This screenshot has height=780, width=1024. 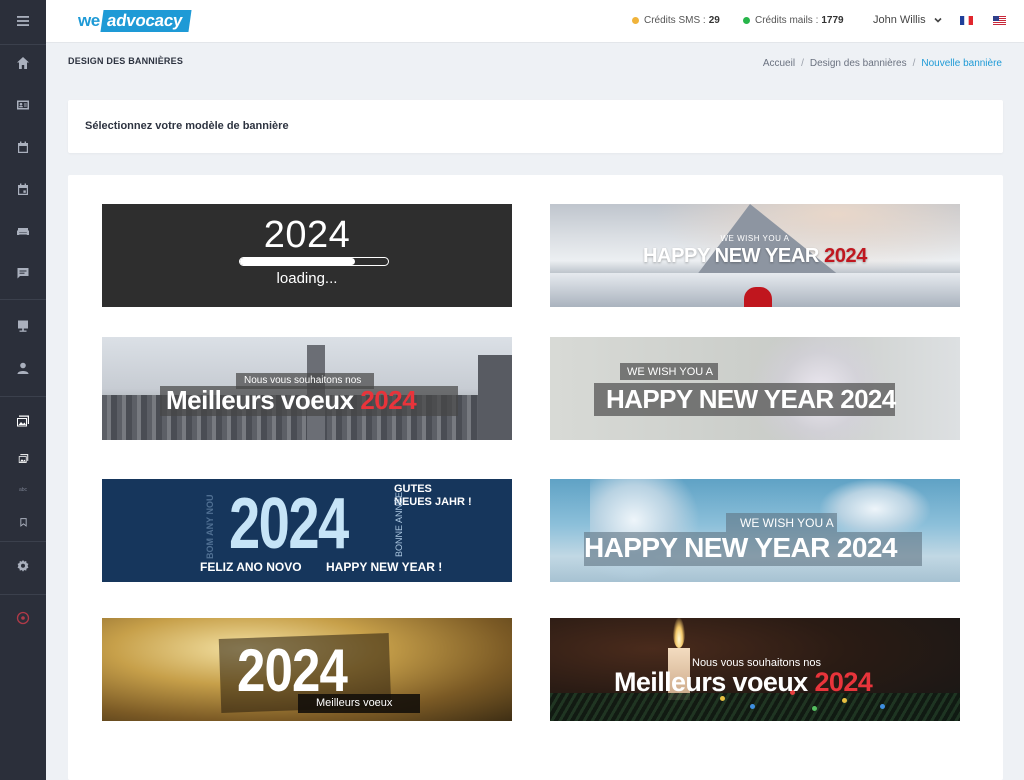 What do you see at coordinates (187, 126) in the screenshot?
I see `select-template-label: Sélectionnez votre modèle de bannière` at bounding box center [187, 126].